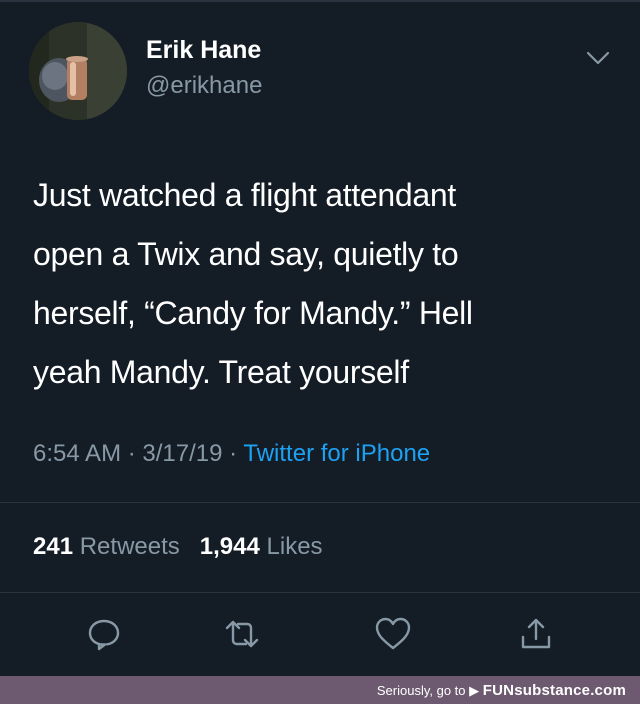 The height and width of the screenshot is (704, 640). Describe the element at coordinates (253, 313) in the screenshot. I see `tweet-text-line: herself, “Candy for Mandy.” Hell` at that location.